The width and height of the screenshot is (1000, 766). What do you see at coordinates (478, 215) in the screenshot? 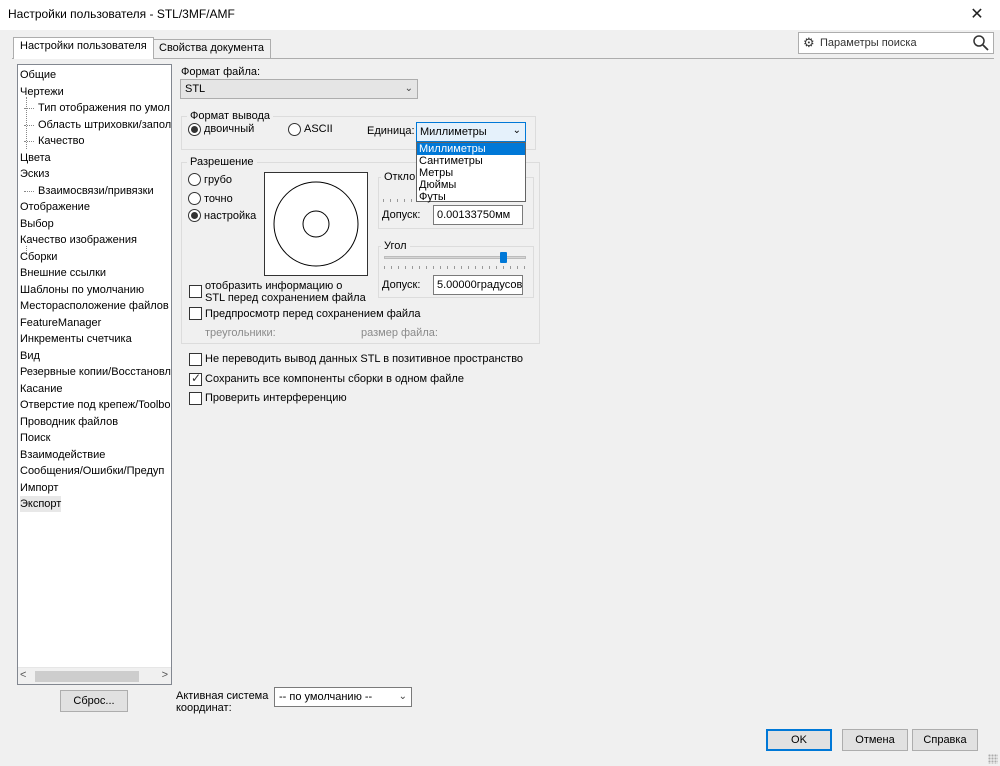
I see `deviation-tolerance-input: 0.00133750мм` at bounding box center [478, 215].